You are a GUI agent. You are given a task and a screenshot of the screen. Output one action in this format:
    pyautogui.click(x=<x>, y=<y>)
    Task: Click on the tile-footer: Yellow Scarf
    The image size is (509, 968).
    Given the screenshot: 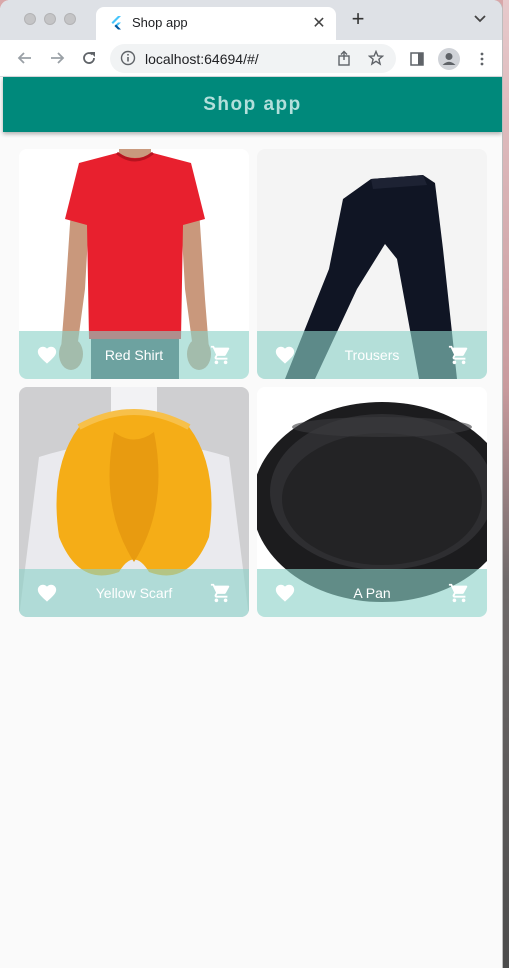 What is the action you would take?
    pyautogui.click(x=134, y=593)
    